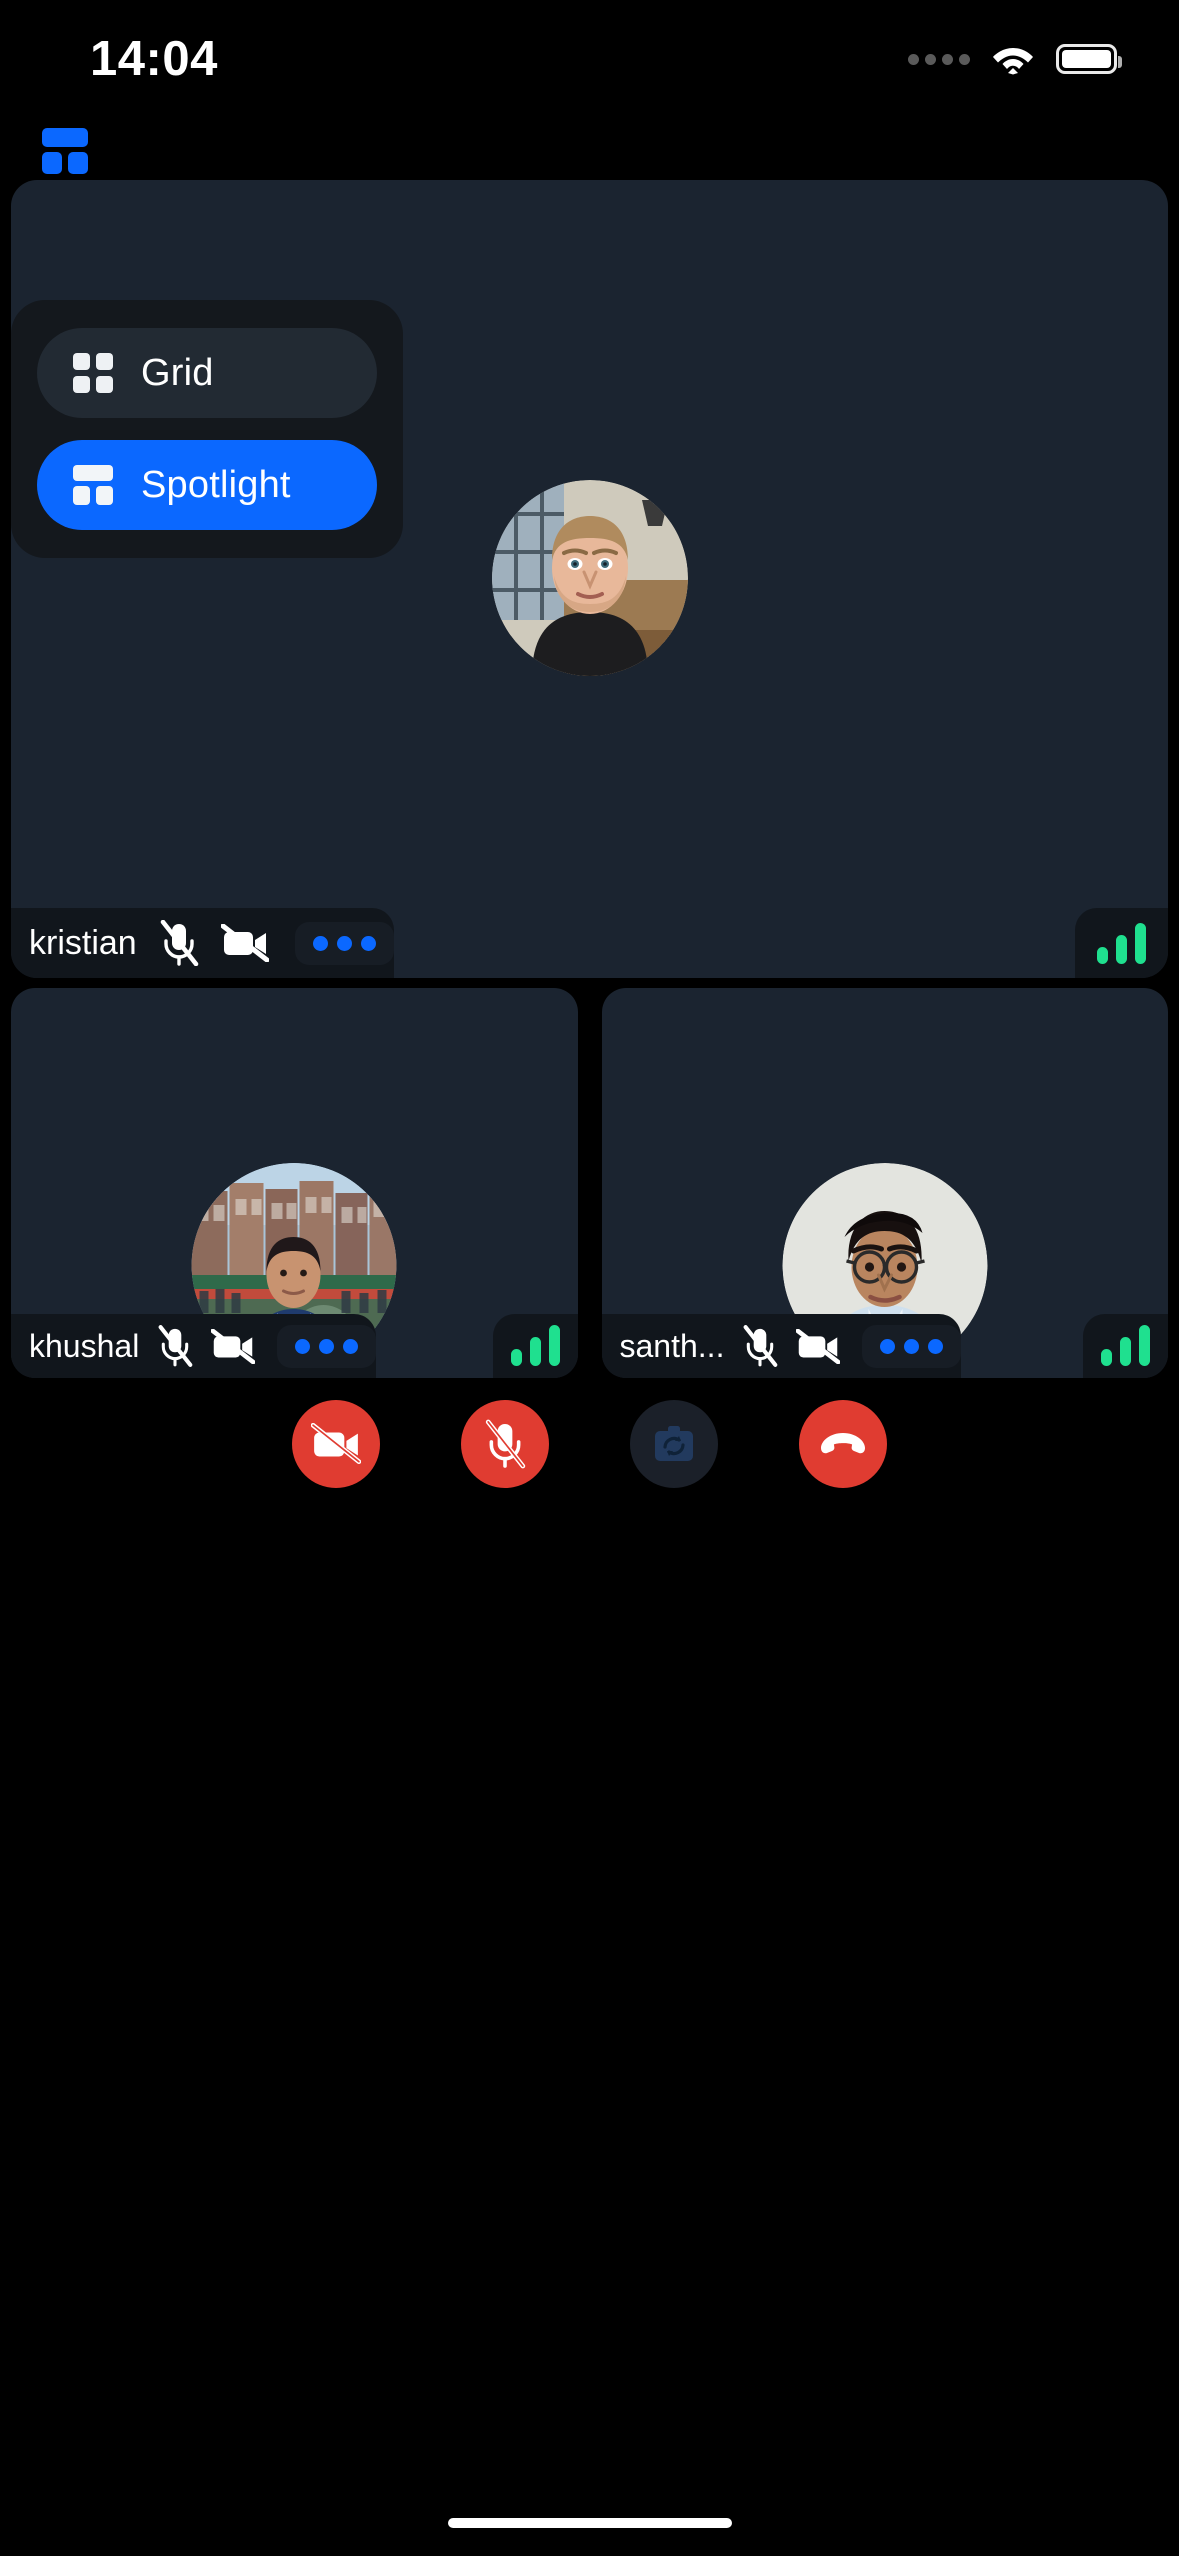 This screenshot has height=2556, width=1179. I want to click on participant-name: kristian, so click(83, 942).